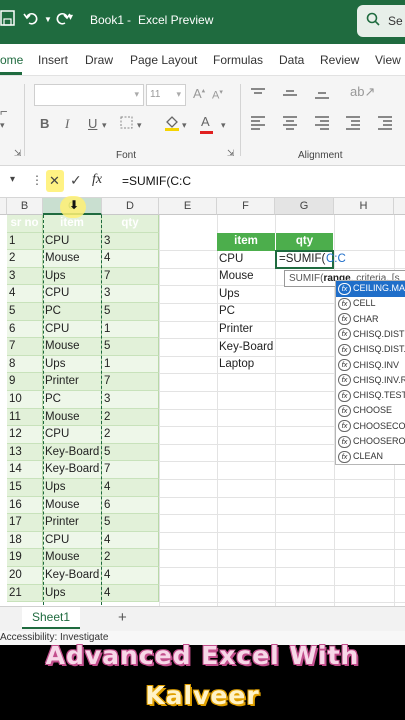 The image size is (405, 720). What do you see at coordinates (25, 523) in the screenshot?
I see `table-cell-sr-no: 17` at bounding box center [25, 523].